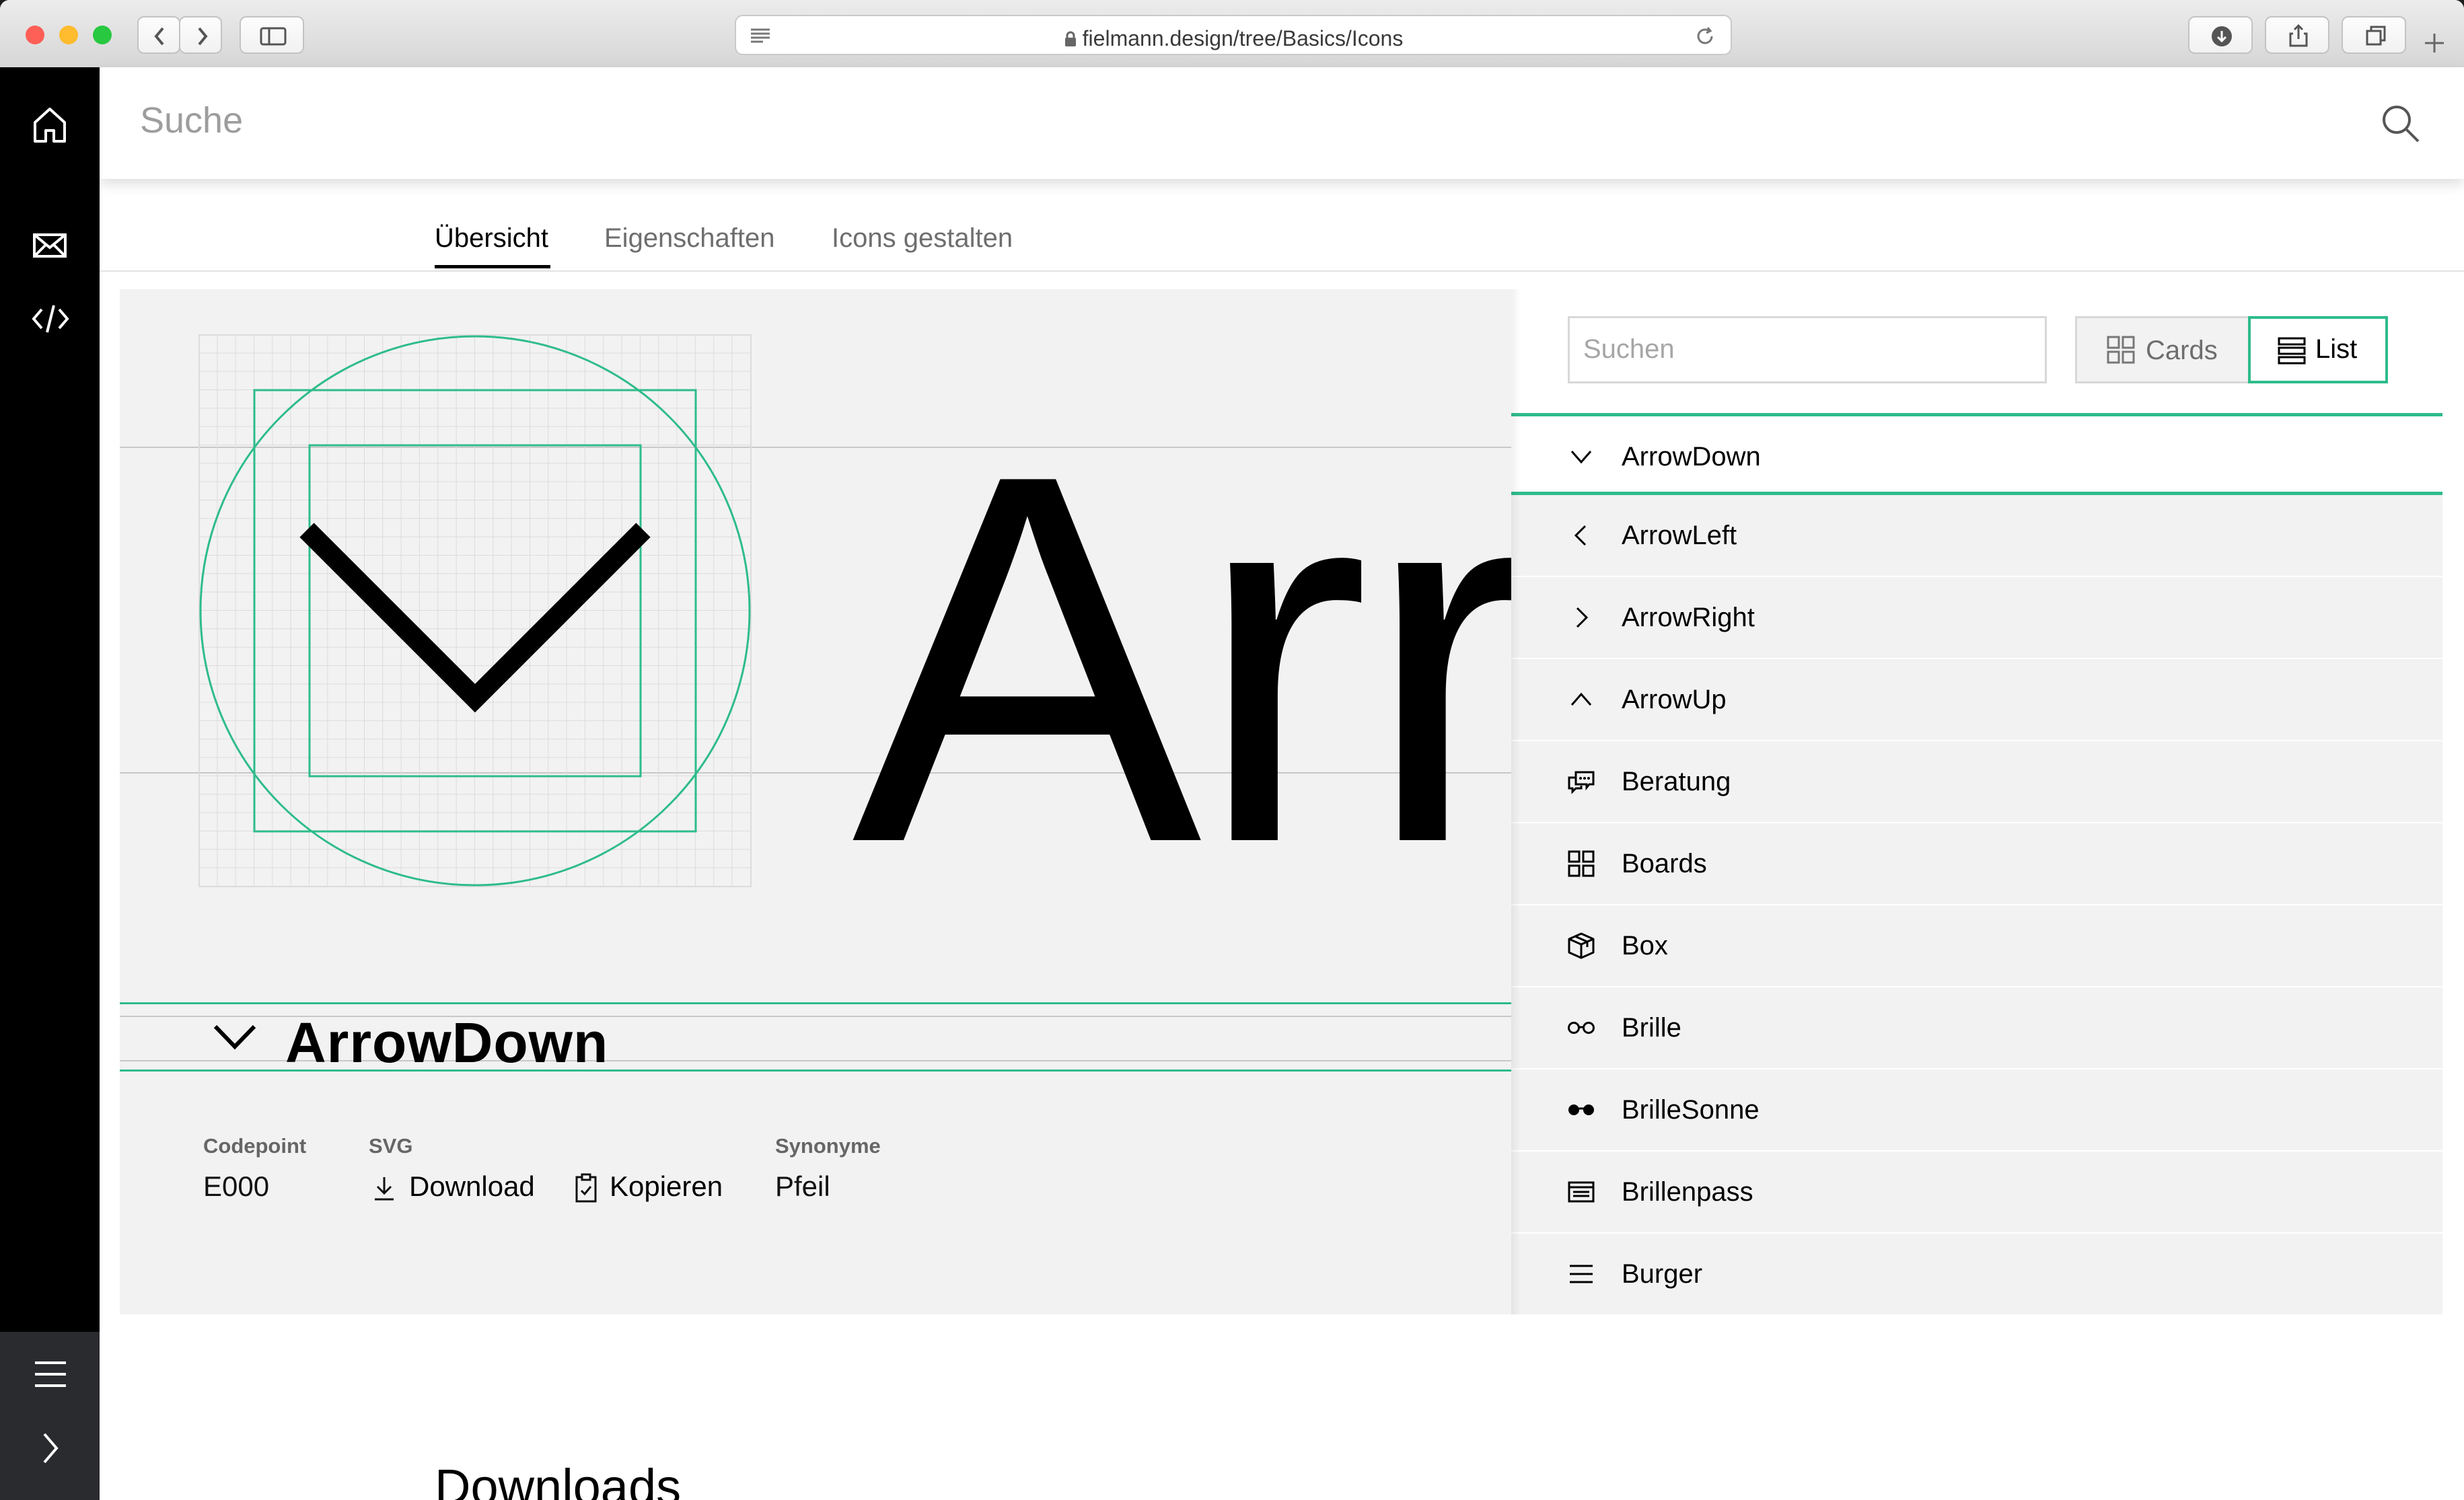  I want to click on address-bar: fielmann.design/tree/Basics/Icons, so click(1233, 35).